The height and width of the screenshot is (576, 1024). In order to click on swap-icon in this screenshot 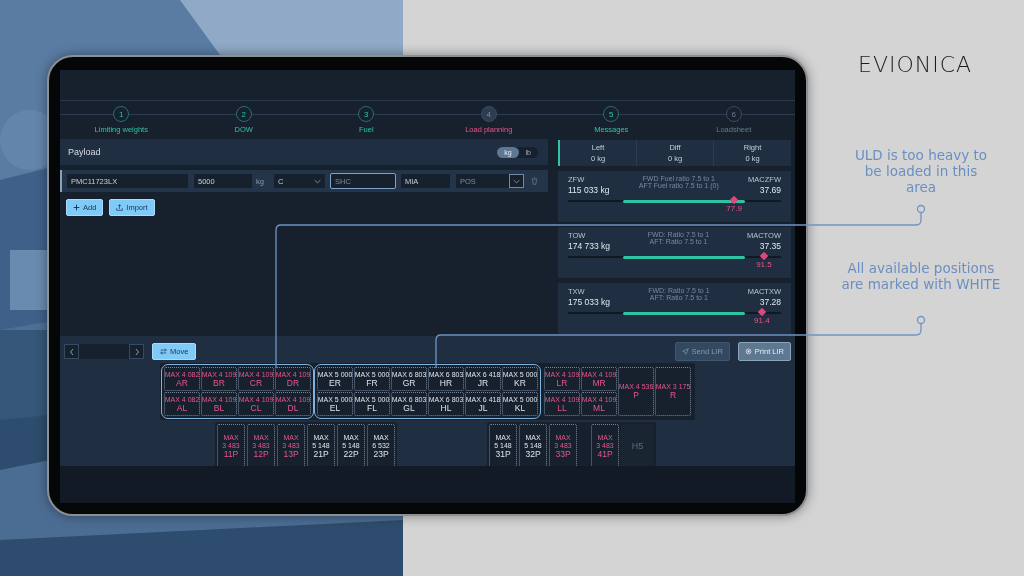, I will do `click(163, 351)`.